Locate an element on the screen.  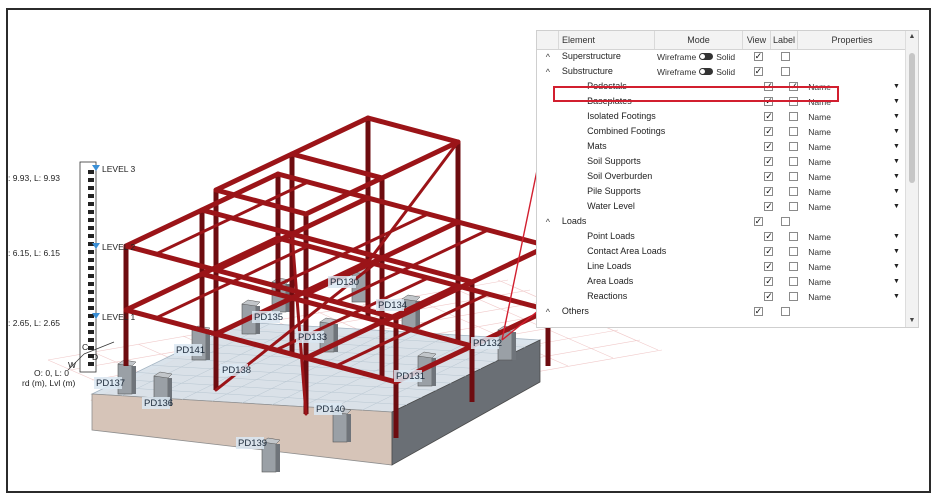
element-row: Soil Supports ✓ Name ▼ is located at coordinates (721, 161).